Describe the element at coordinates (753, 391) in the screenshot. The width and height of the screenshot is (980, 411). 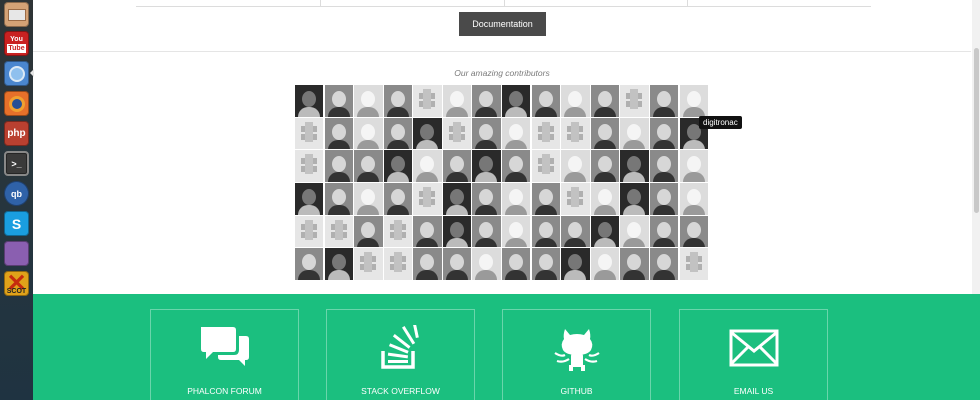
I see `email-us-label: EMAIL US` at that location.